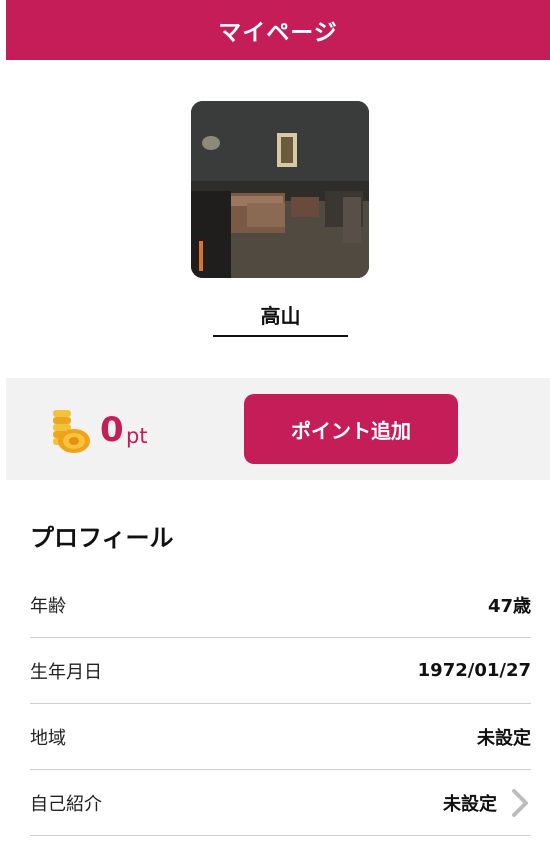 This screenshot has width=550, height=844. What do you see at coordinates (351, 429) in the screenshot?
I see `add-points-button: ポイント追加` at bounding box center [351, 429].